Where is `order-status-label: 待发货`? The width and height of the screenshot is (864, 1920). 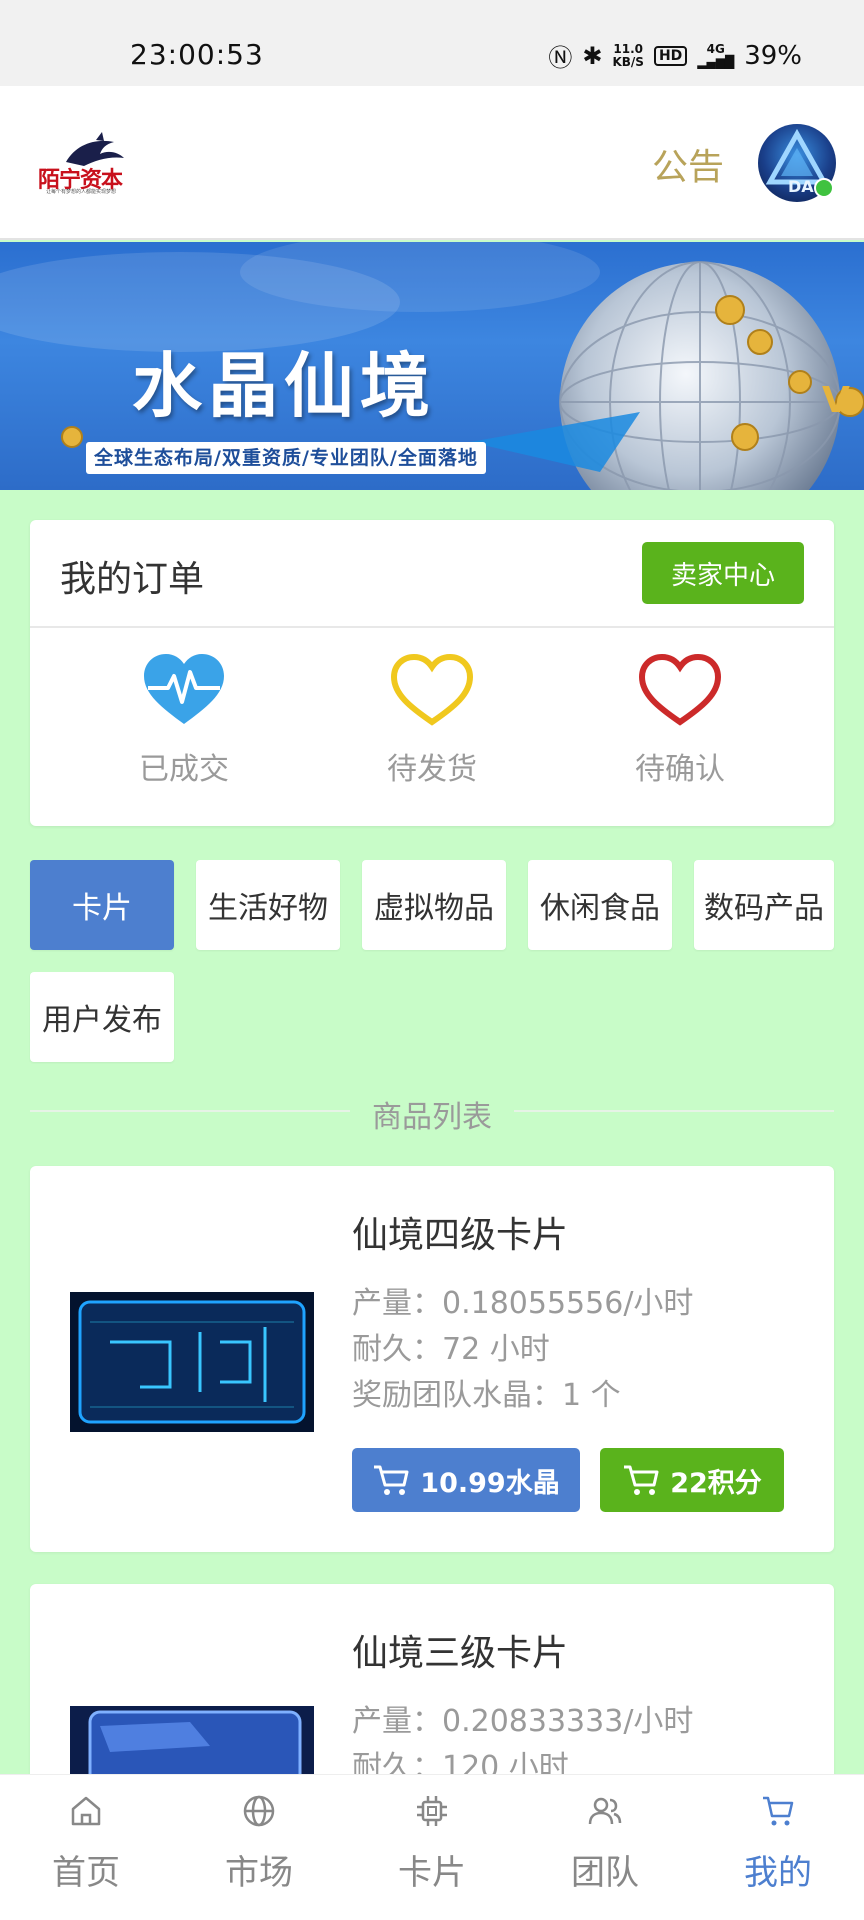
order-status-label: 待发货 is located at coordinates (432, 769).